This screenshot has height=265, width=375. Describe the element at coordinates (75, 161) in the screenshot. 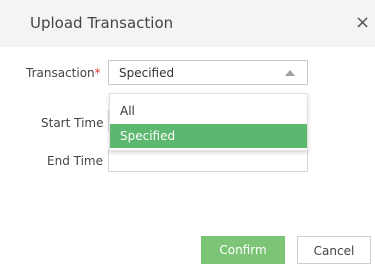

I see `end-time-label: End Time` at that location.